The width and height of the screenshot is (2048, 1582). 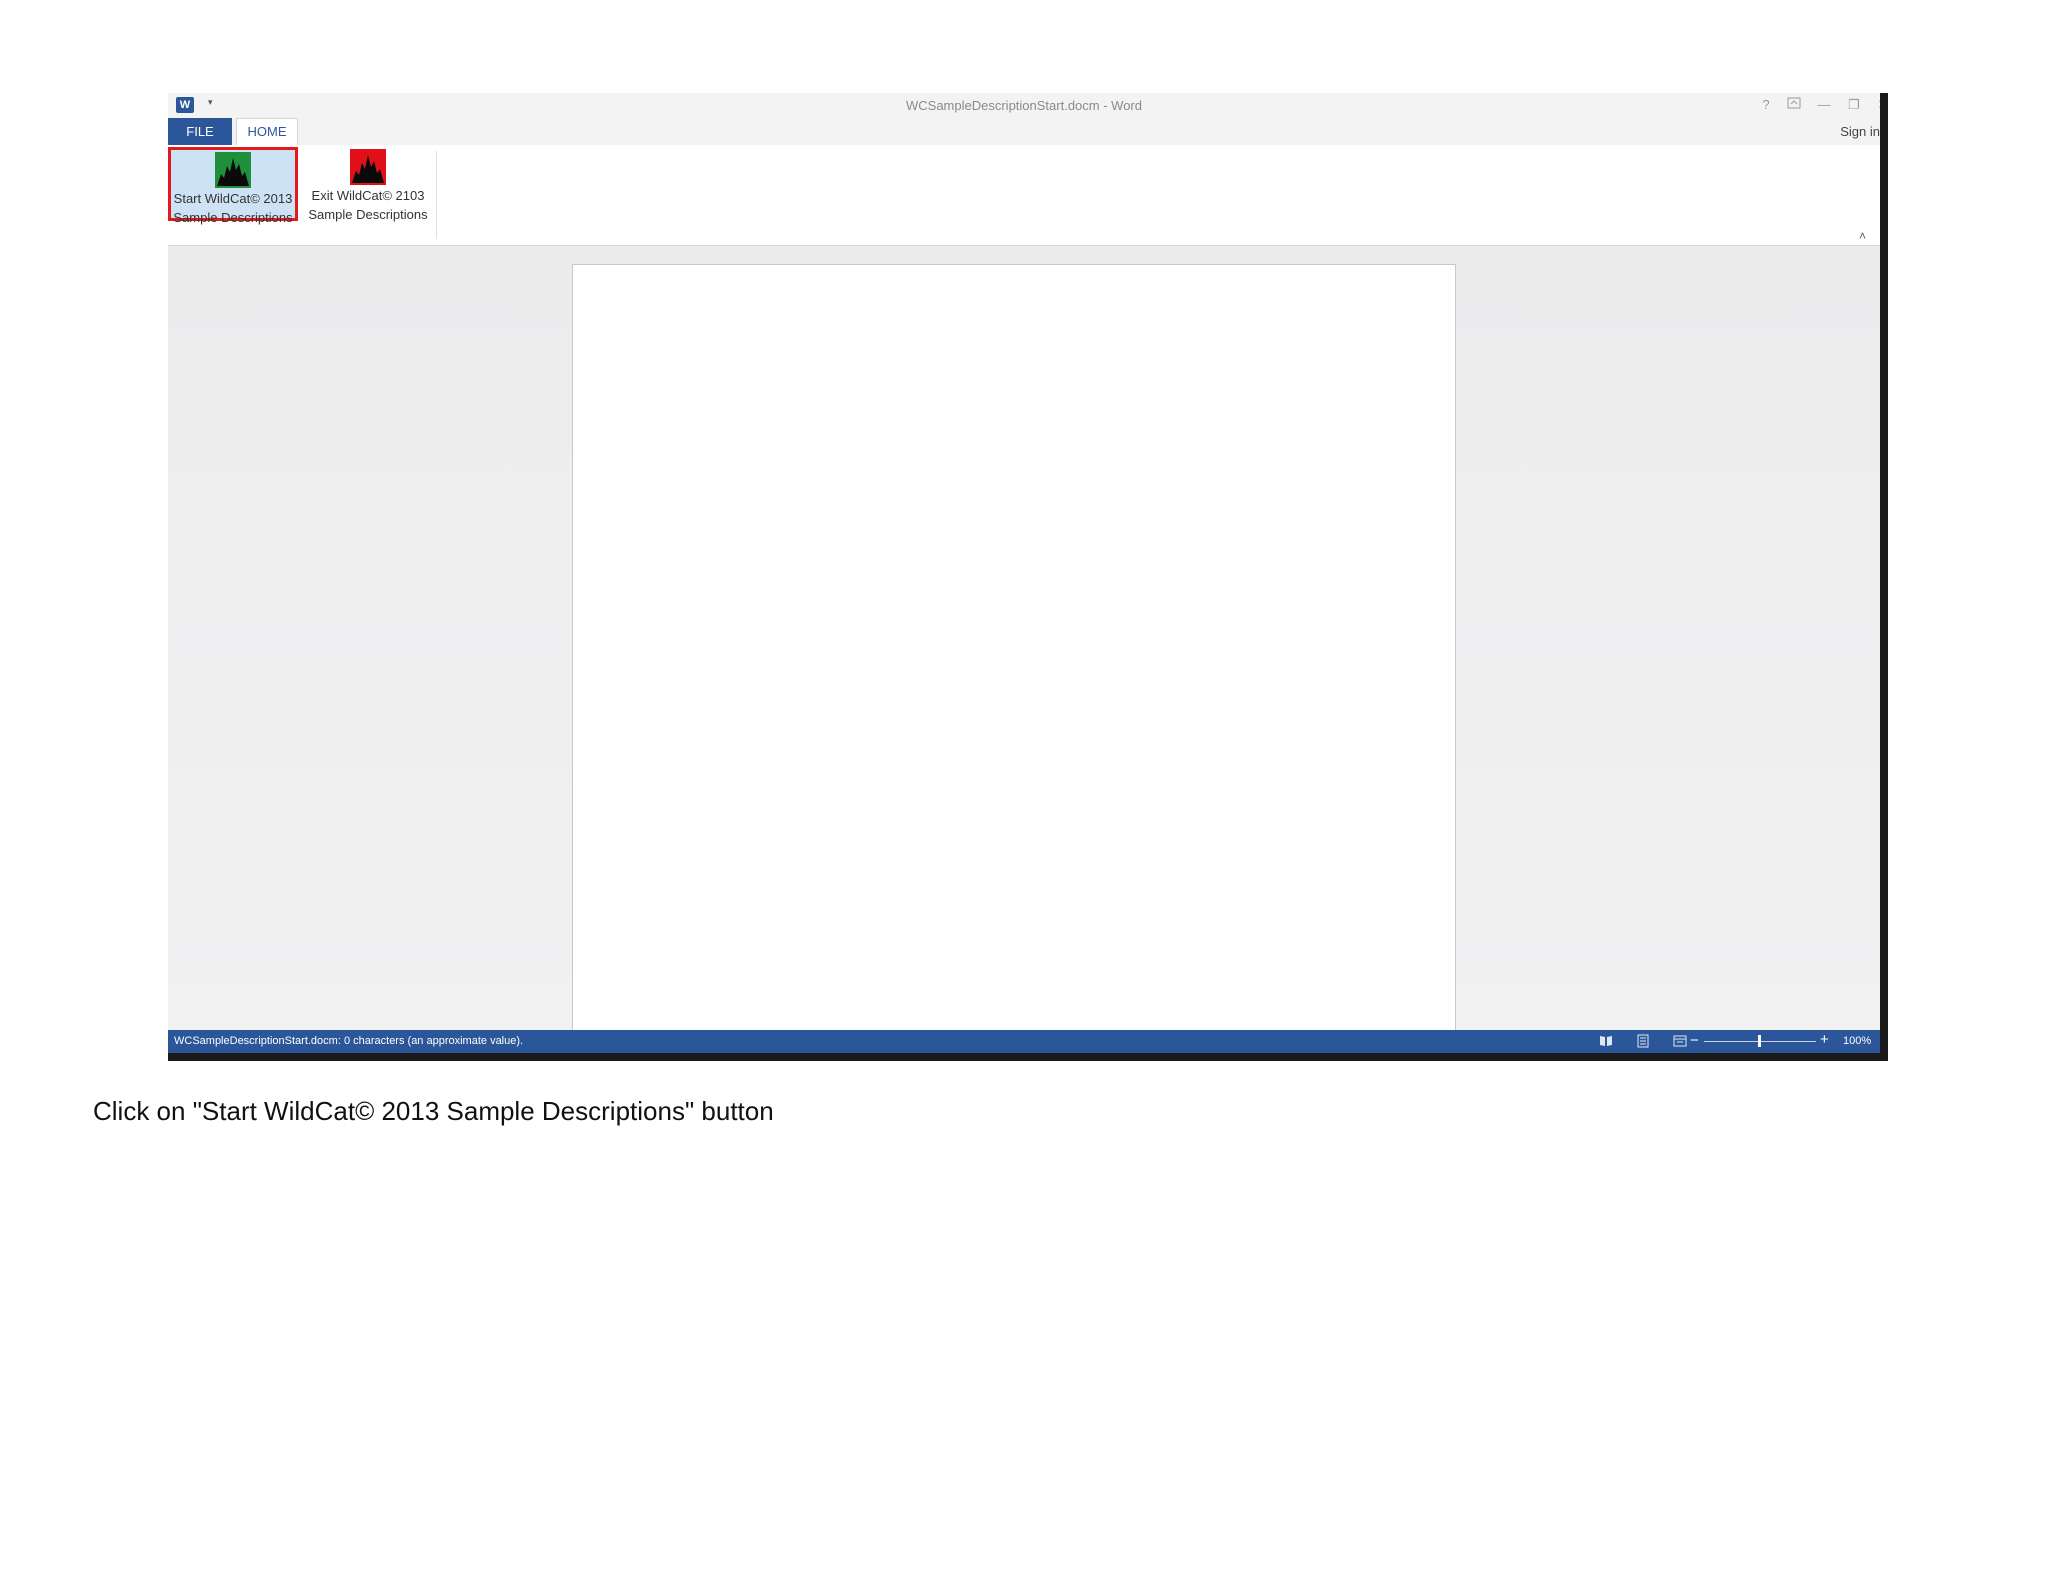 What do you see at coordinates (1854, 105) in the screenshot?
I see `restore-icon: ❐` at bounding box center [1854, 105].